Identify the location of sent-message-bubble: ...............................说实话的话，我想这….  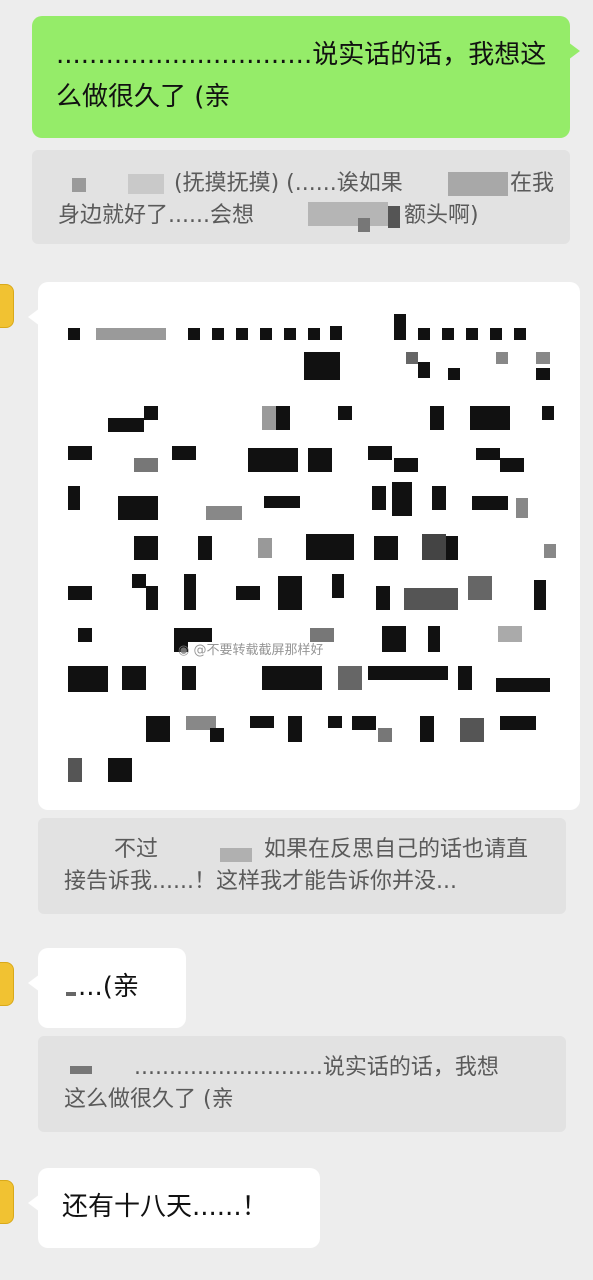
(306, 77).